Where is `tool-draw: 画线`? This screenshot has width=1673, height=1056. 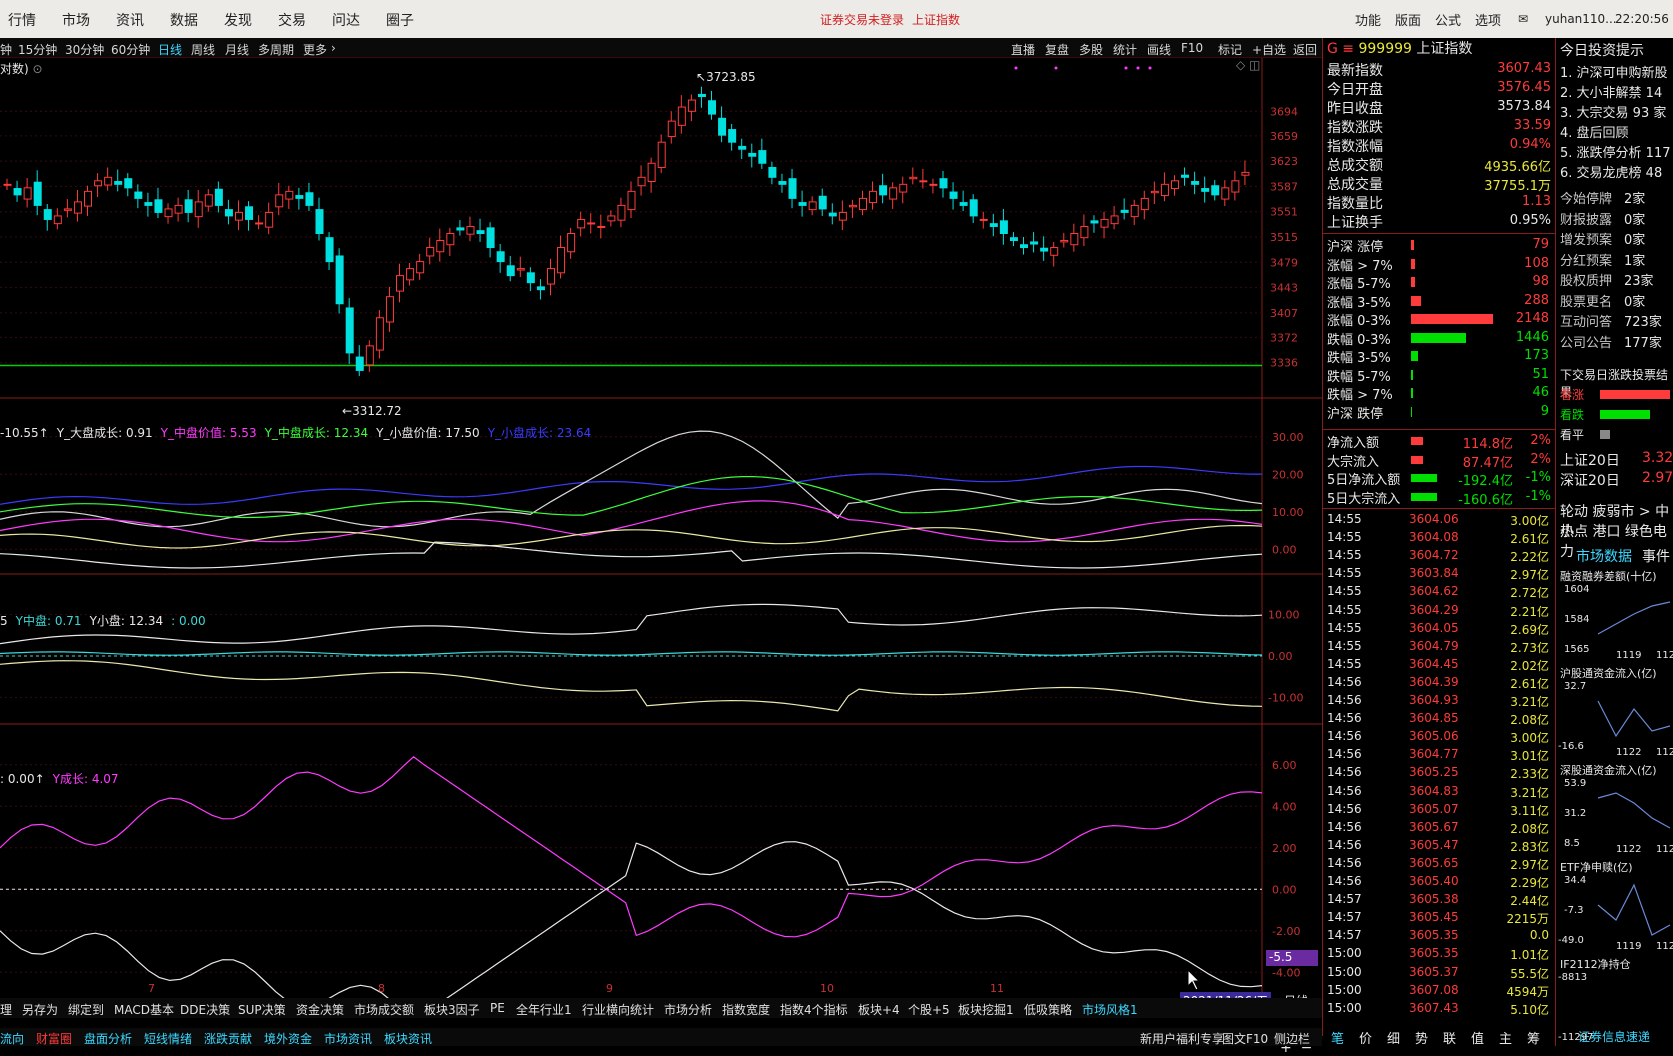 tool-draw: 画线 is located at coordinates (1159, 49).